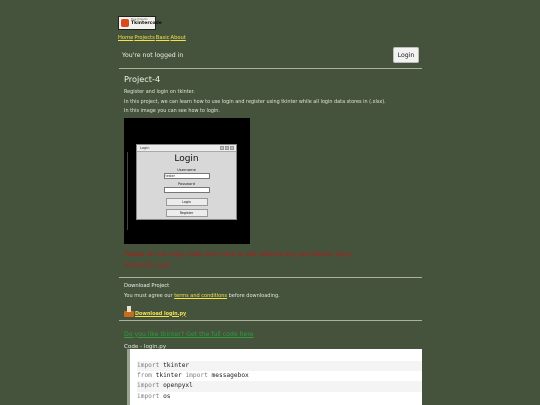  What do you see at coordinates (186, 201) in the screenshot?
I see `preview-login-button: Login` at bounding box center [186, 201].